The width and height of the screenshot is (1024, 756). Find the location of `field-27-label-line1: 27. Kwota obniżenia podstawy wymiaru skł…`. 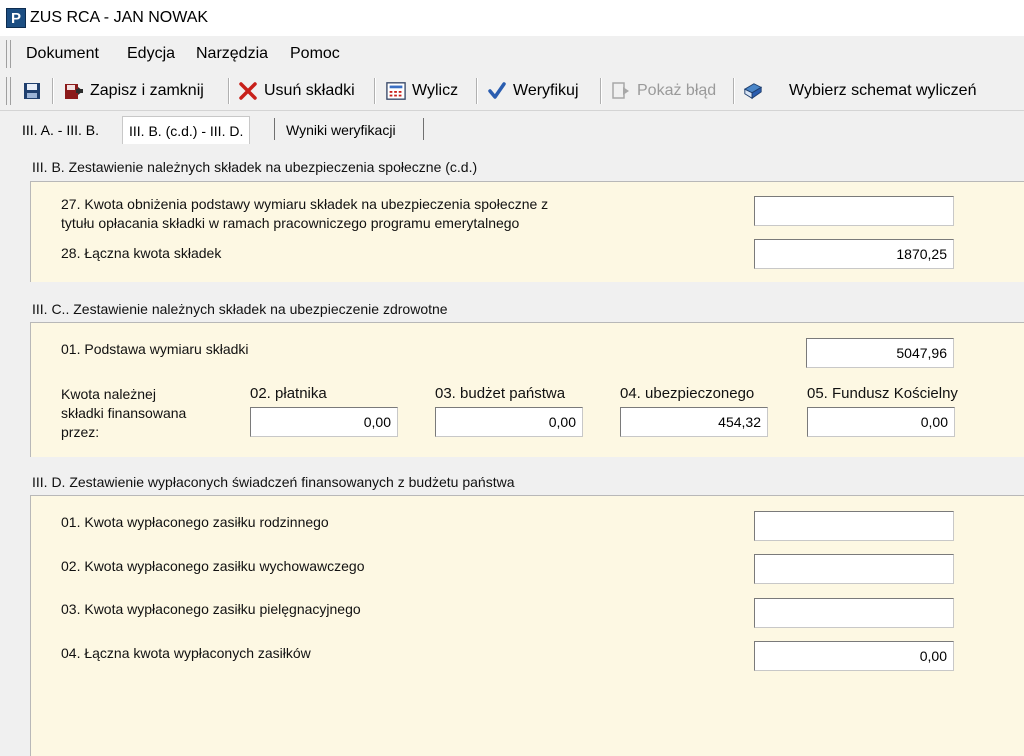

field-27-label-line1: 27. Kwota obniżenia podstawy wymiaru skł… is located at coordinates (305, 204).